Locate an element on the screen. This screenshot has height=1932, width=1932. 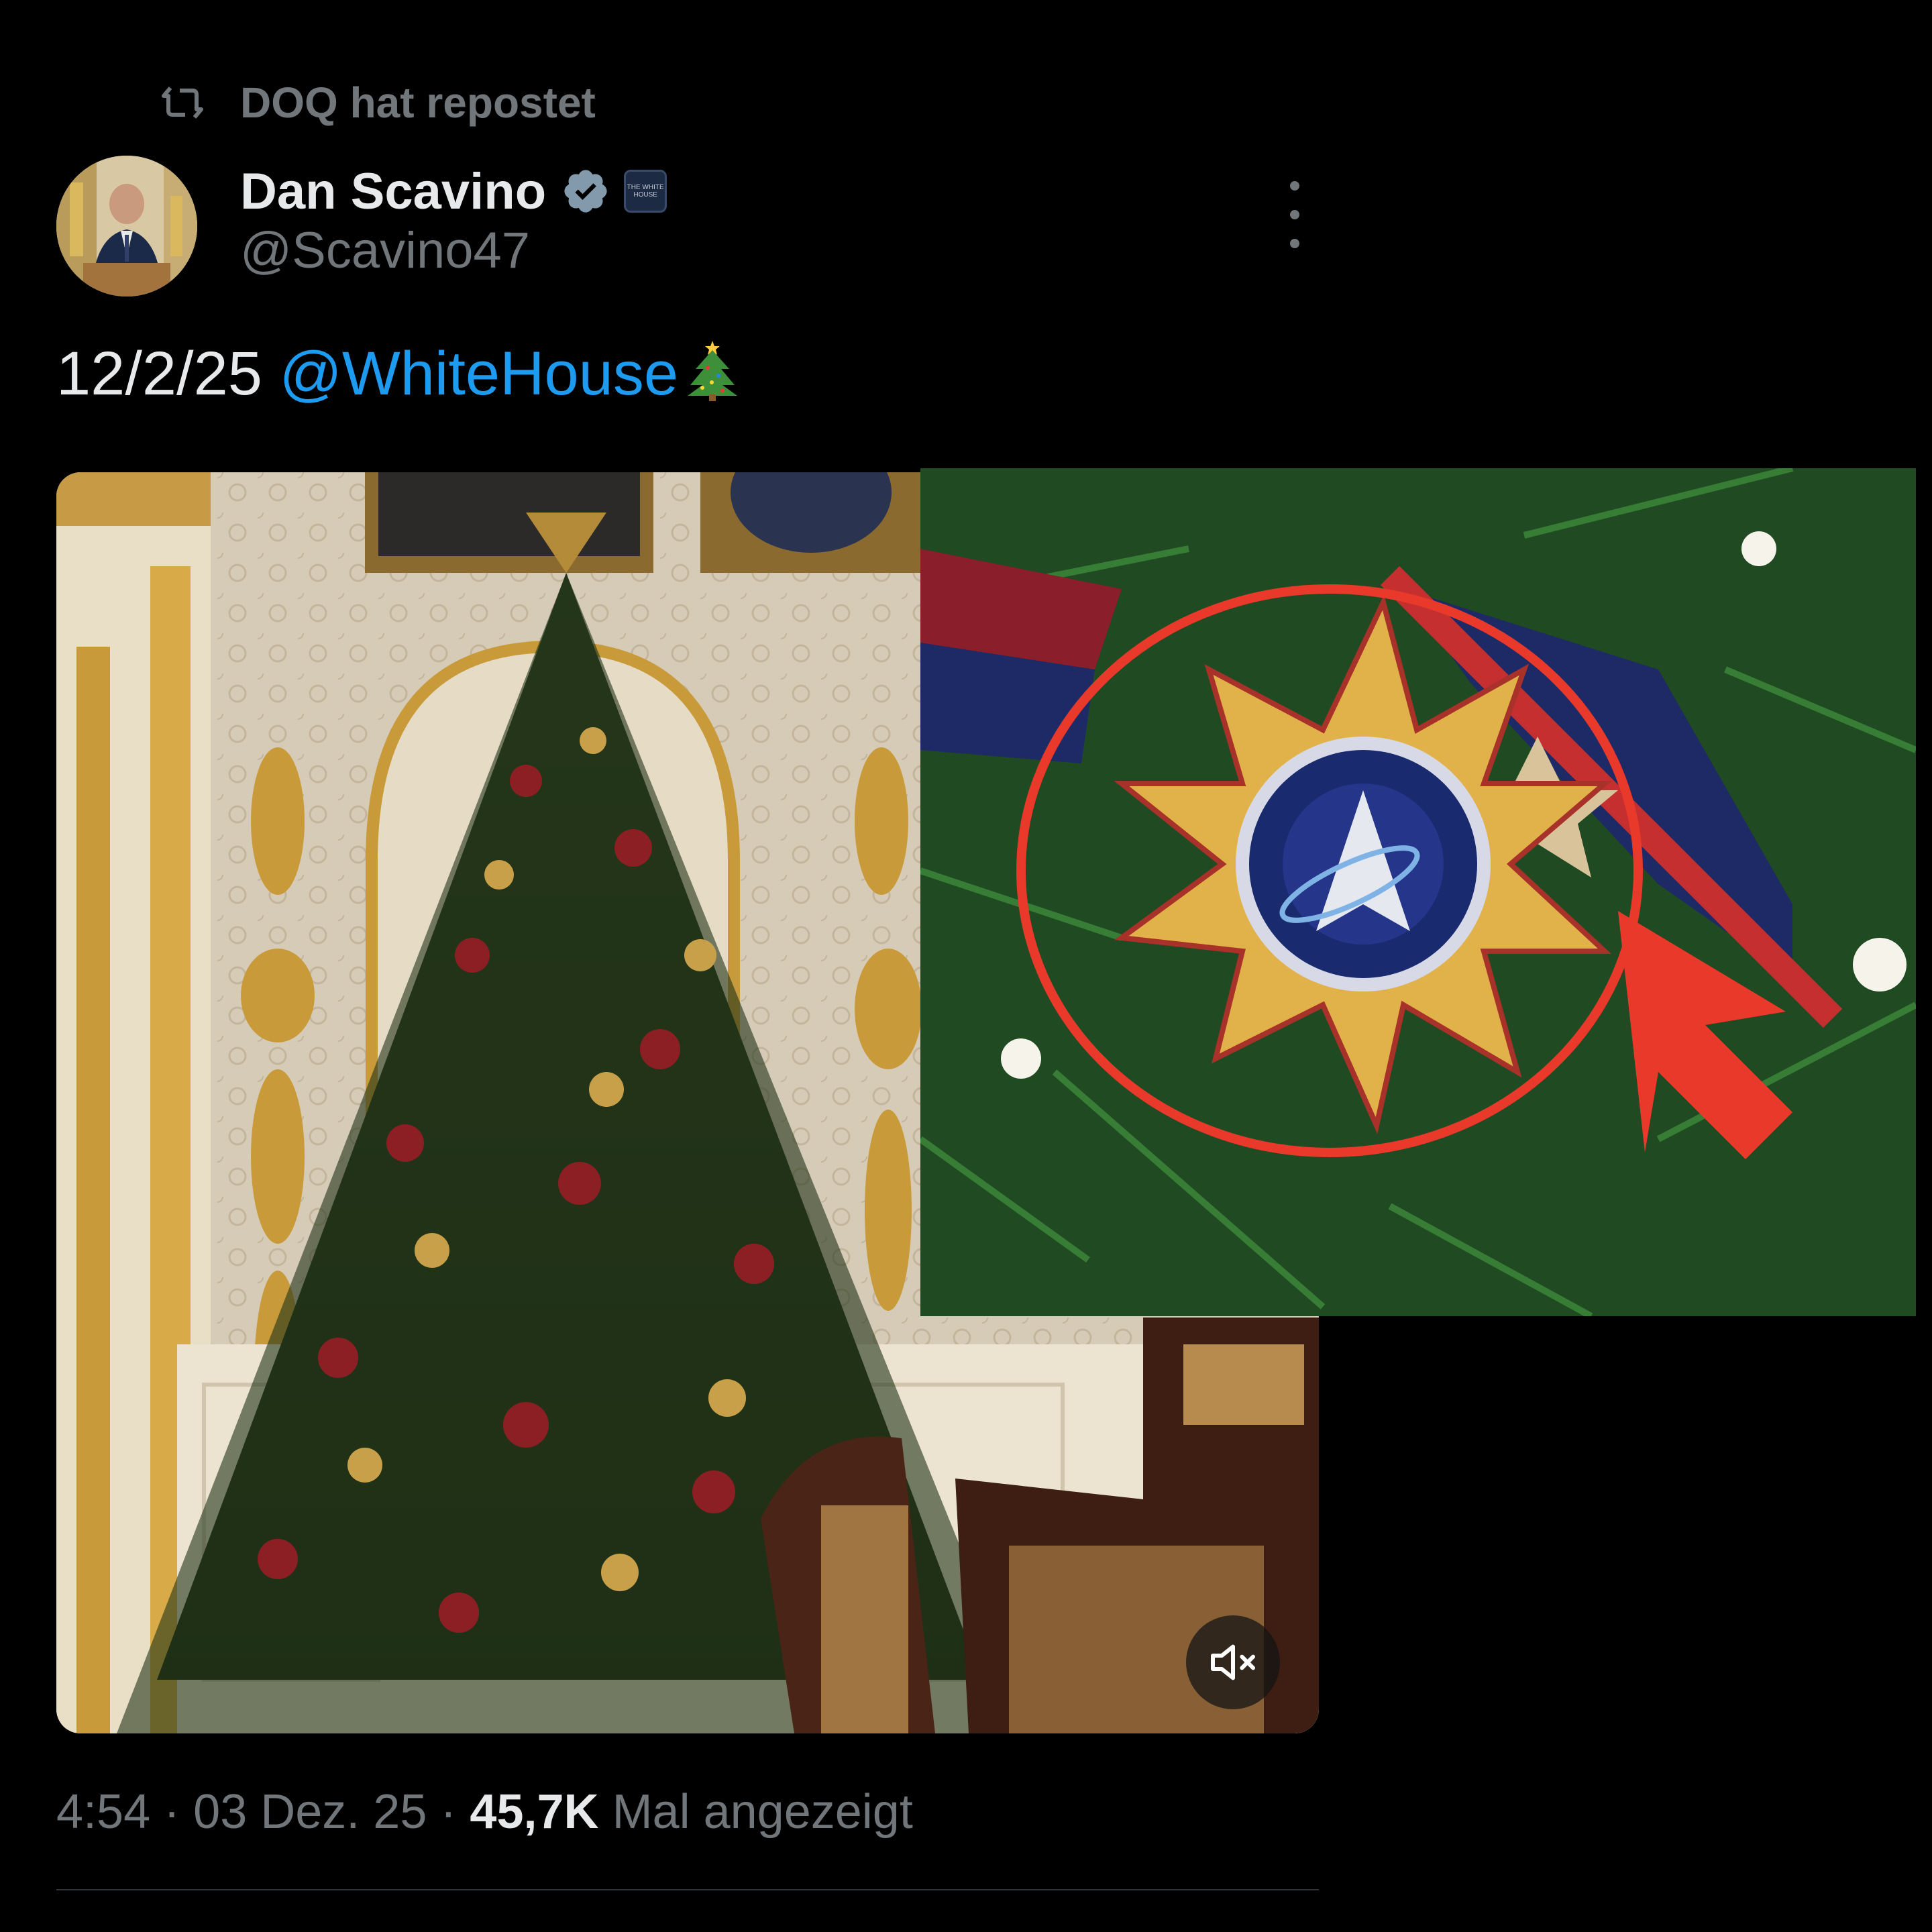
views-count: 45,7K is located at coordinates (534, 1812).